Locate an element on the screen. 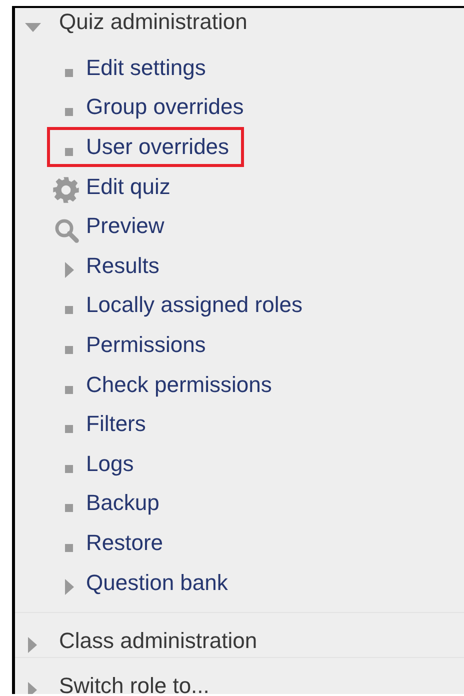 This screenshot has width=464, height=696. menu-link: Backup is located at coordinates (123, 503).